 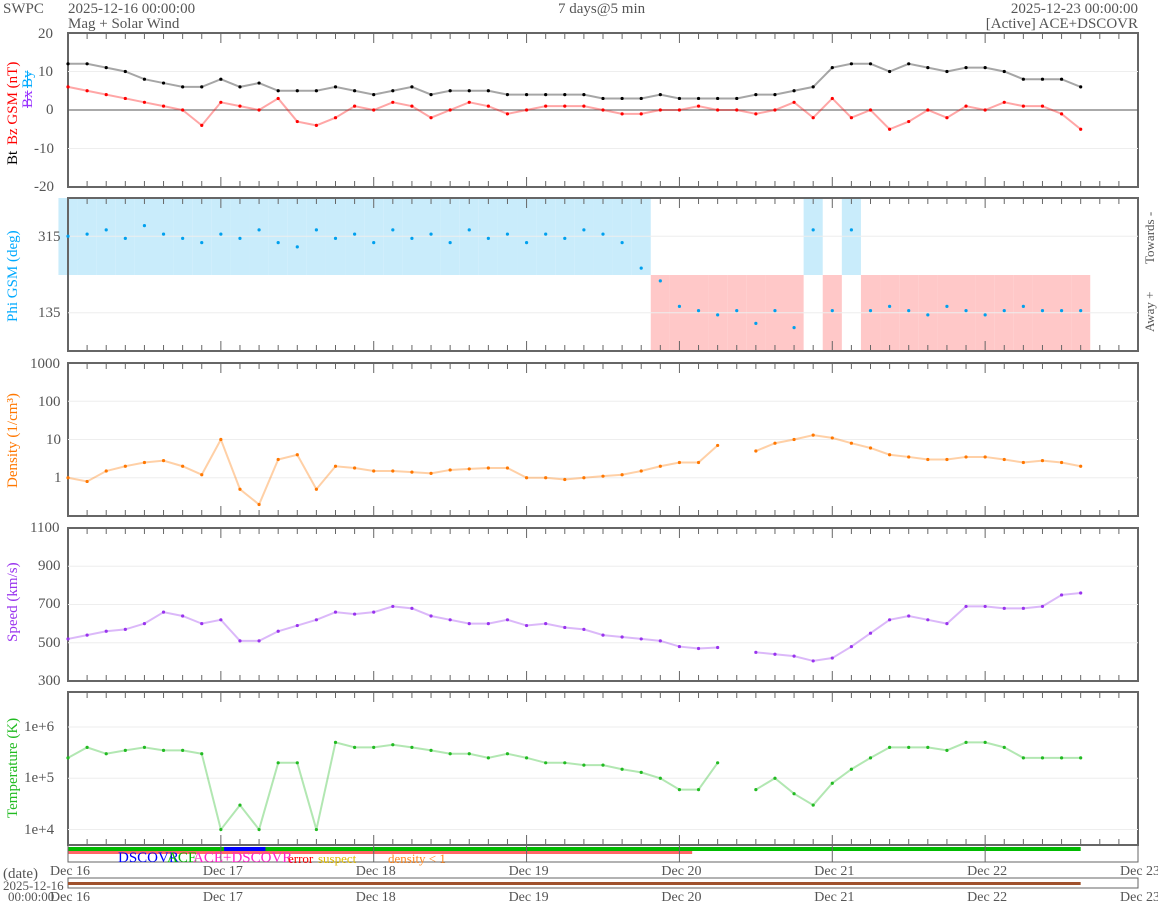 What do you see at coordinates (49, 681) in the screenshot?
I see `ytick: 300` at bounding box center [49, 681].